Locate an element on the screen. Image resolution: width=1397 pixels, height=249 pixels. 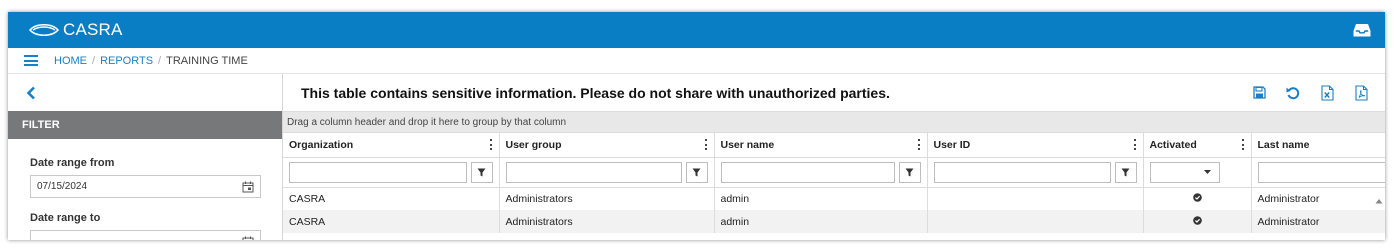
filter-form: Date range from 07/15/2024 Date range to is located at coordinates (145, 189).